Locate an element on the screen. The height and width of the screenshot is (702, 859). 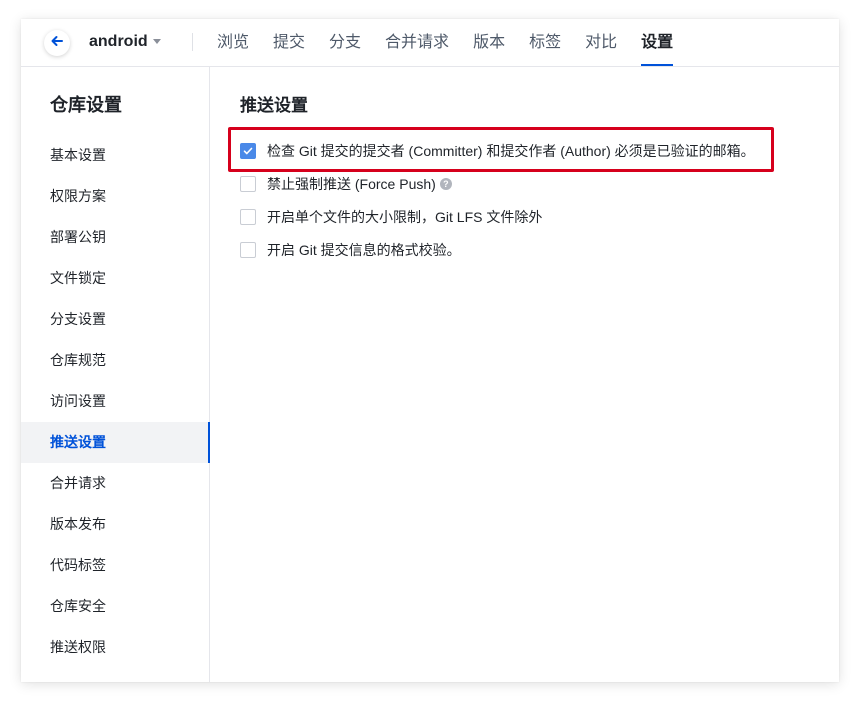
repo-nav: 浏览 提交 分支 合并请求 版本 标签 对比 设置 is located at coordinates (457, 42).